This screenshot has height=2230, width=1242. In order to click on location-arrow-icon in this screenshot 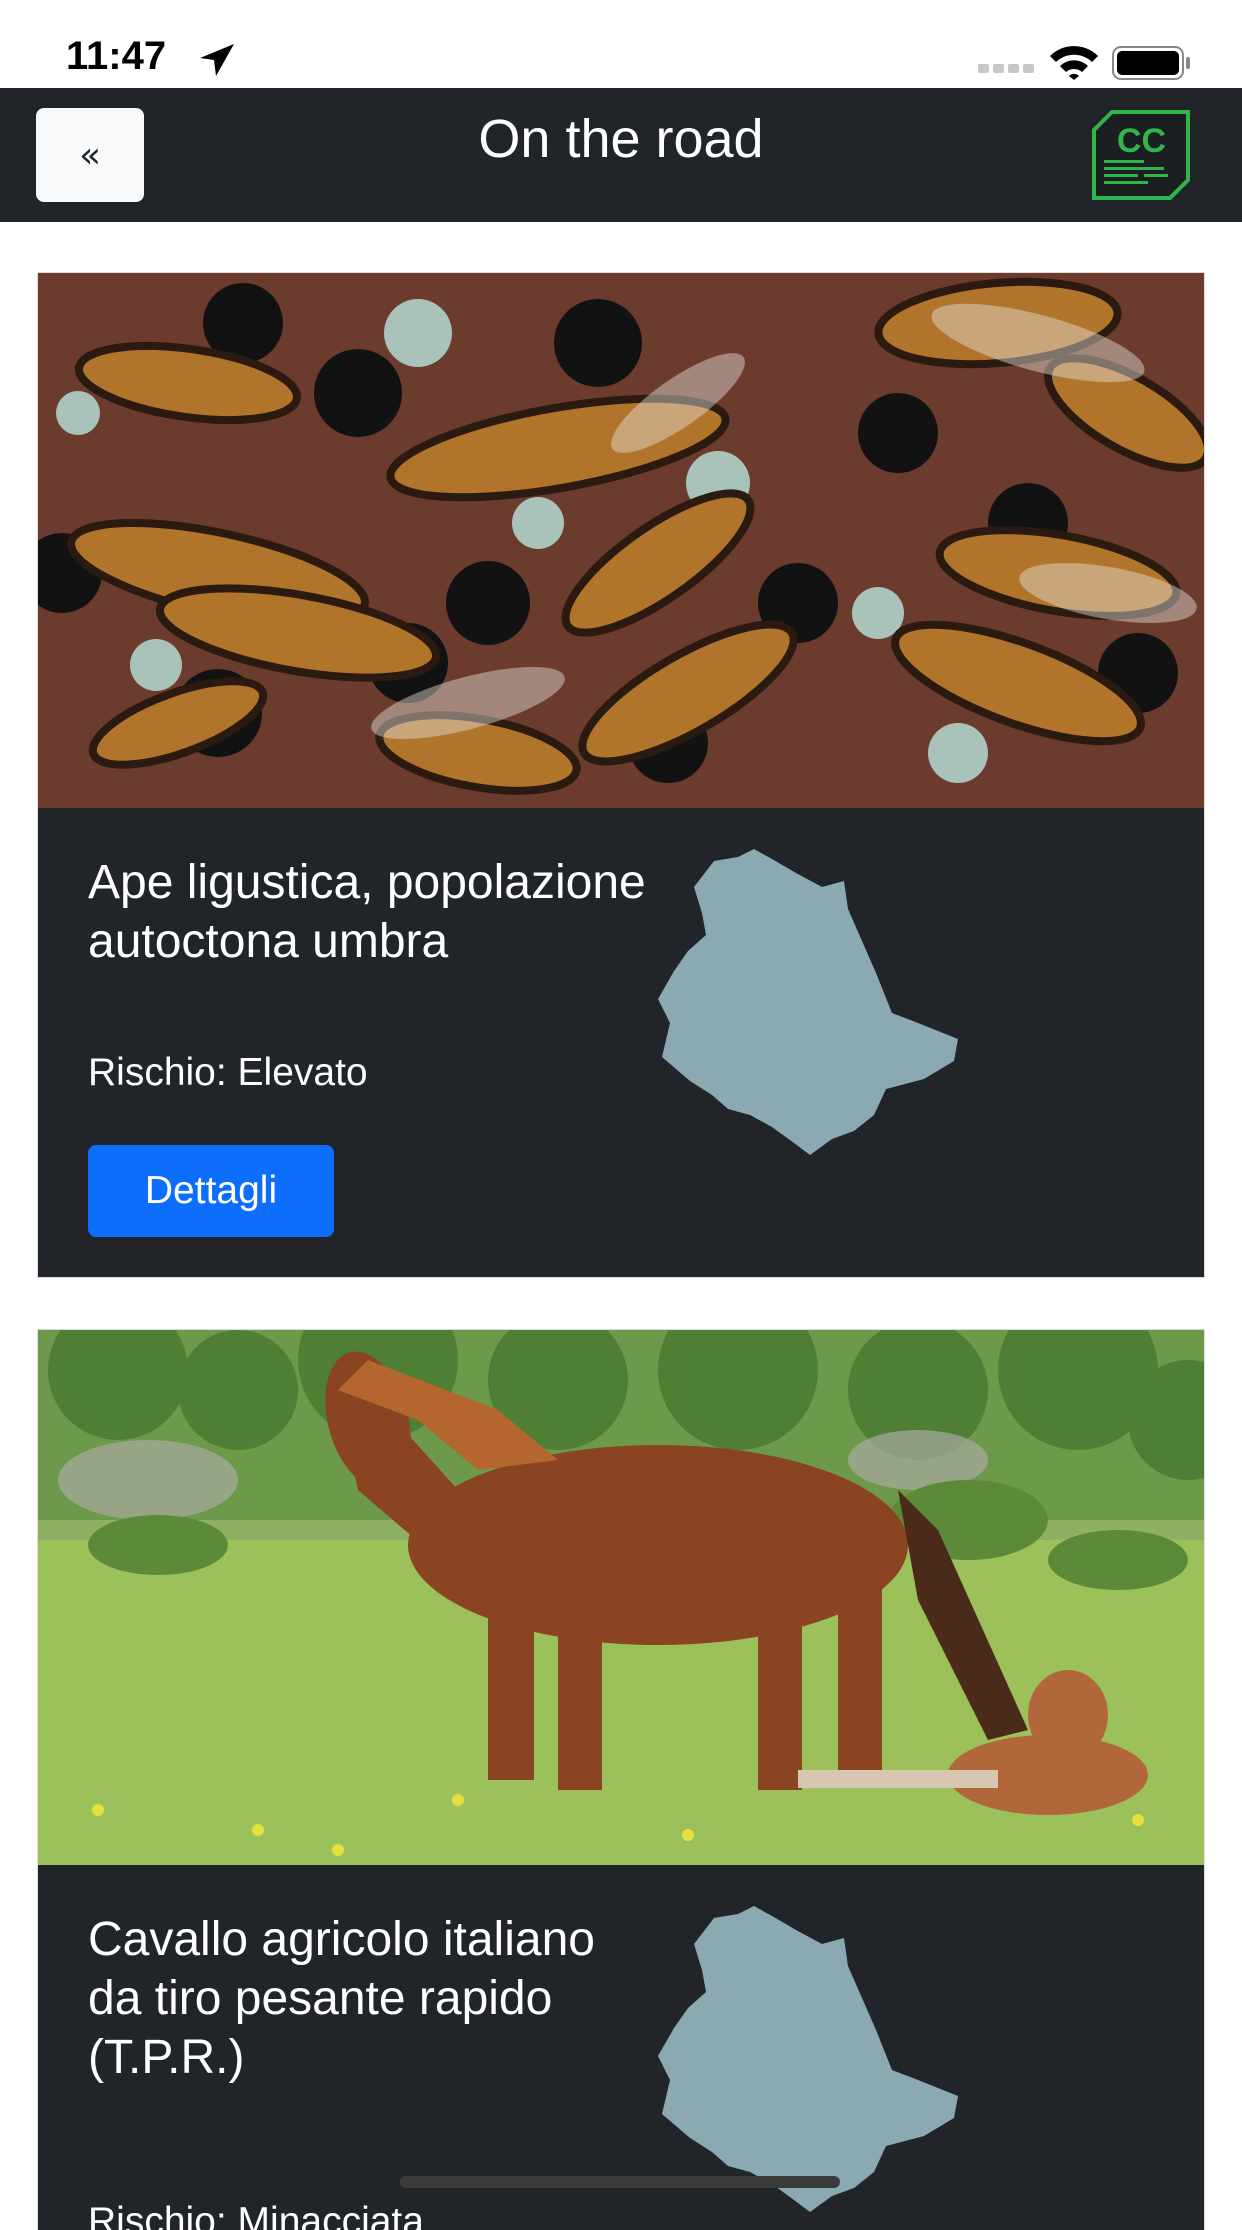, I will do `click(217, 60)`.